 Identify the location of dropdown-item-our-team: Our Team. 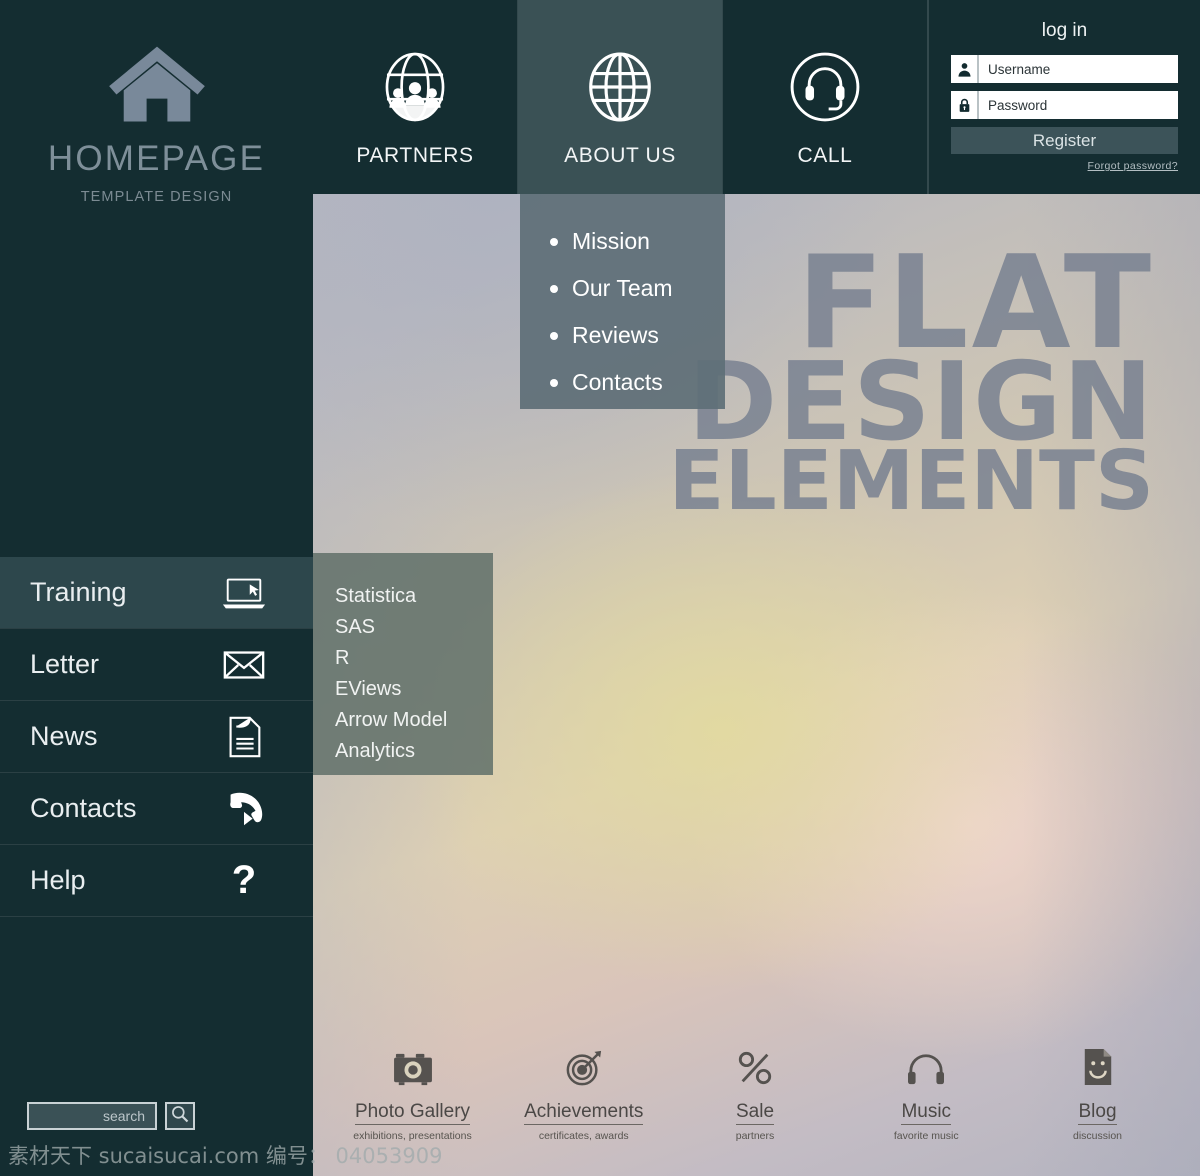
(637, 288).